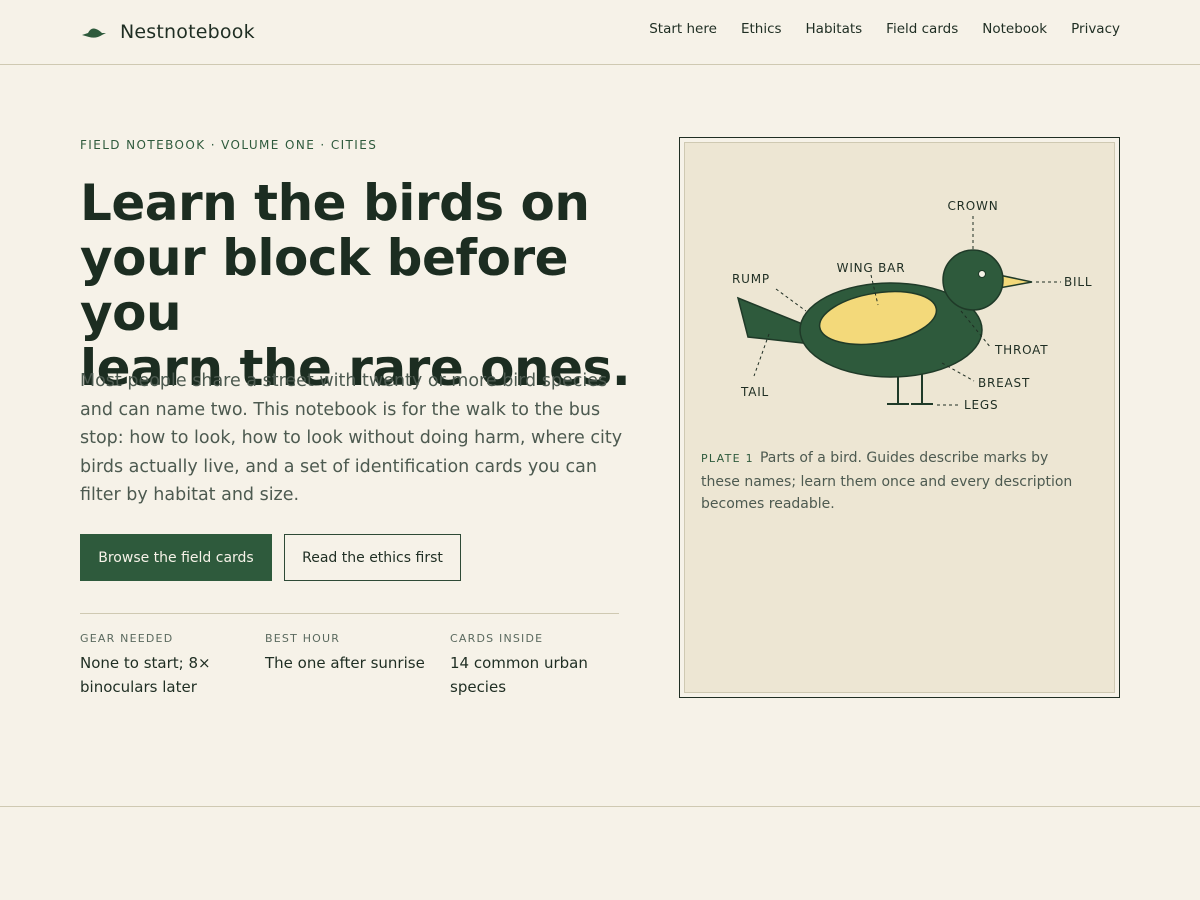  Describe the element at coordinates (1015, 281) in the screenshot. I see `bird-bill-shape` at that location.